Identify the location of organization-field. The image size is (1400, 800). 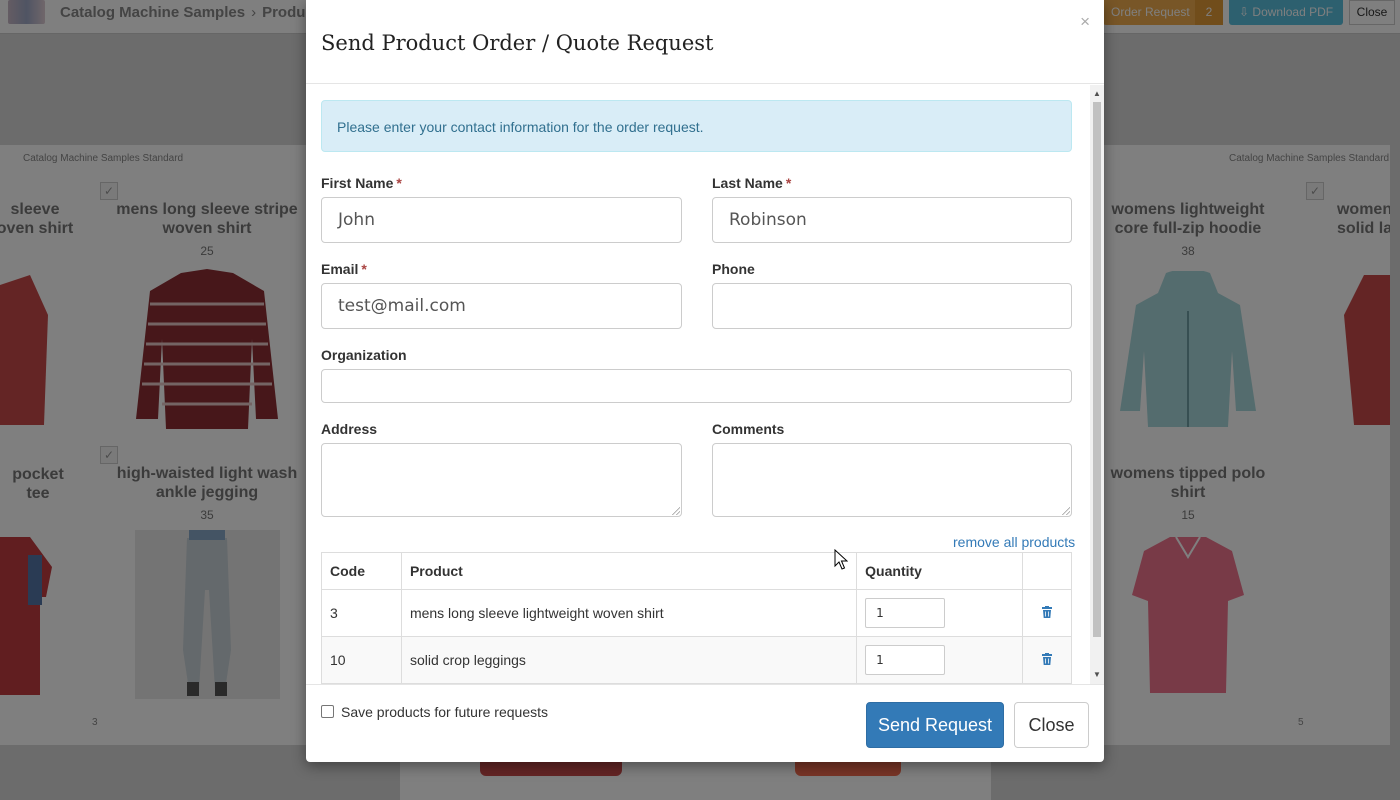
(696, 386).